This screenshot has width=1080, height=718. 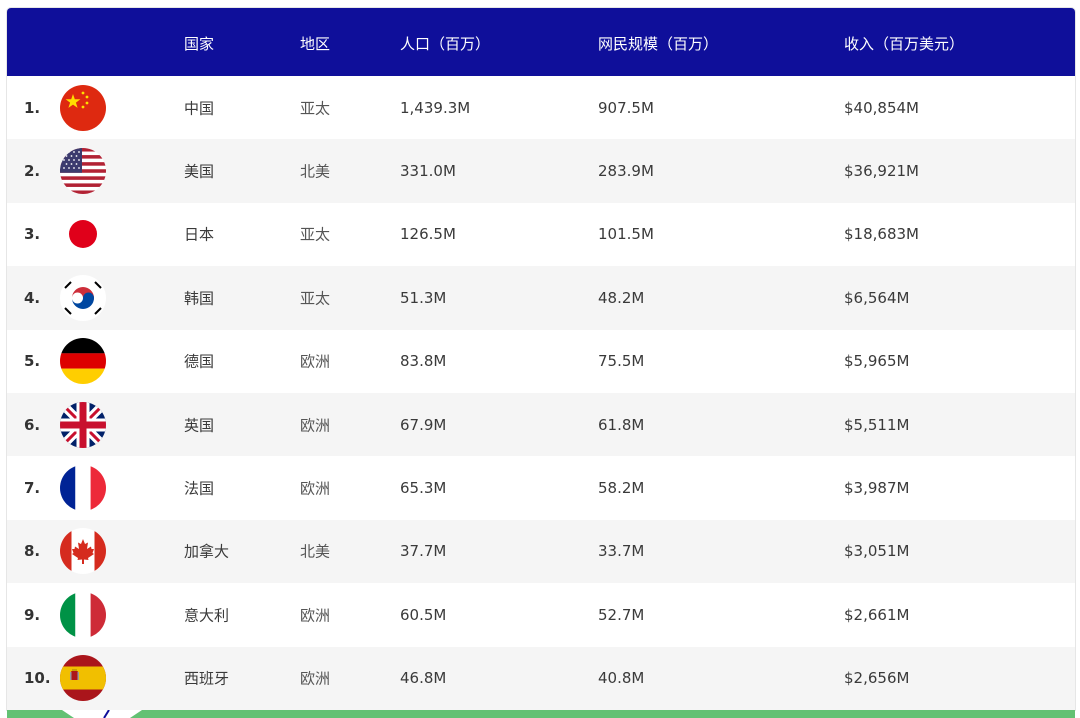 I want to click on usa-flag-icon, so click(x=83, y=171).